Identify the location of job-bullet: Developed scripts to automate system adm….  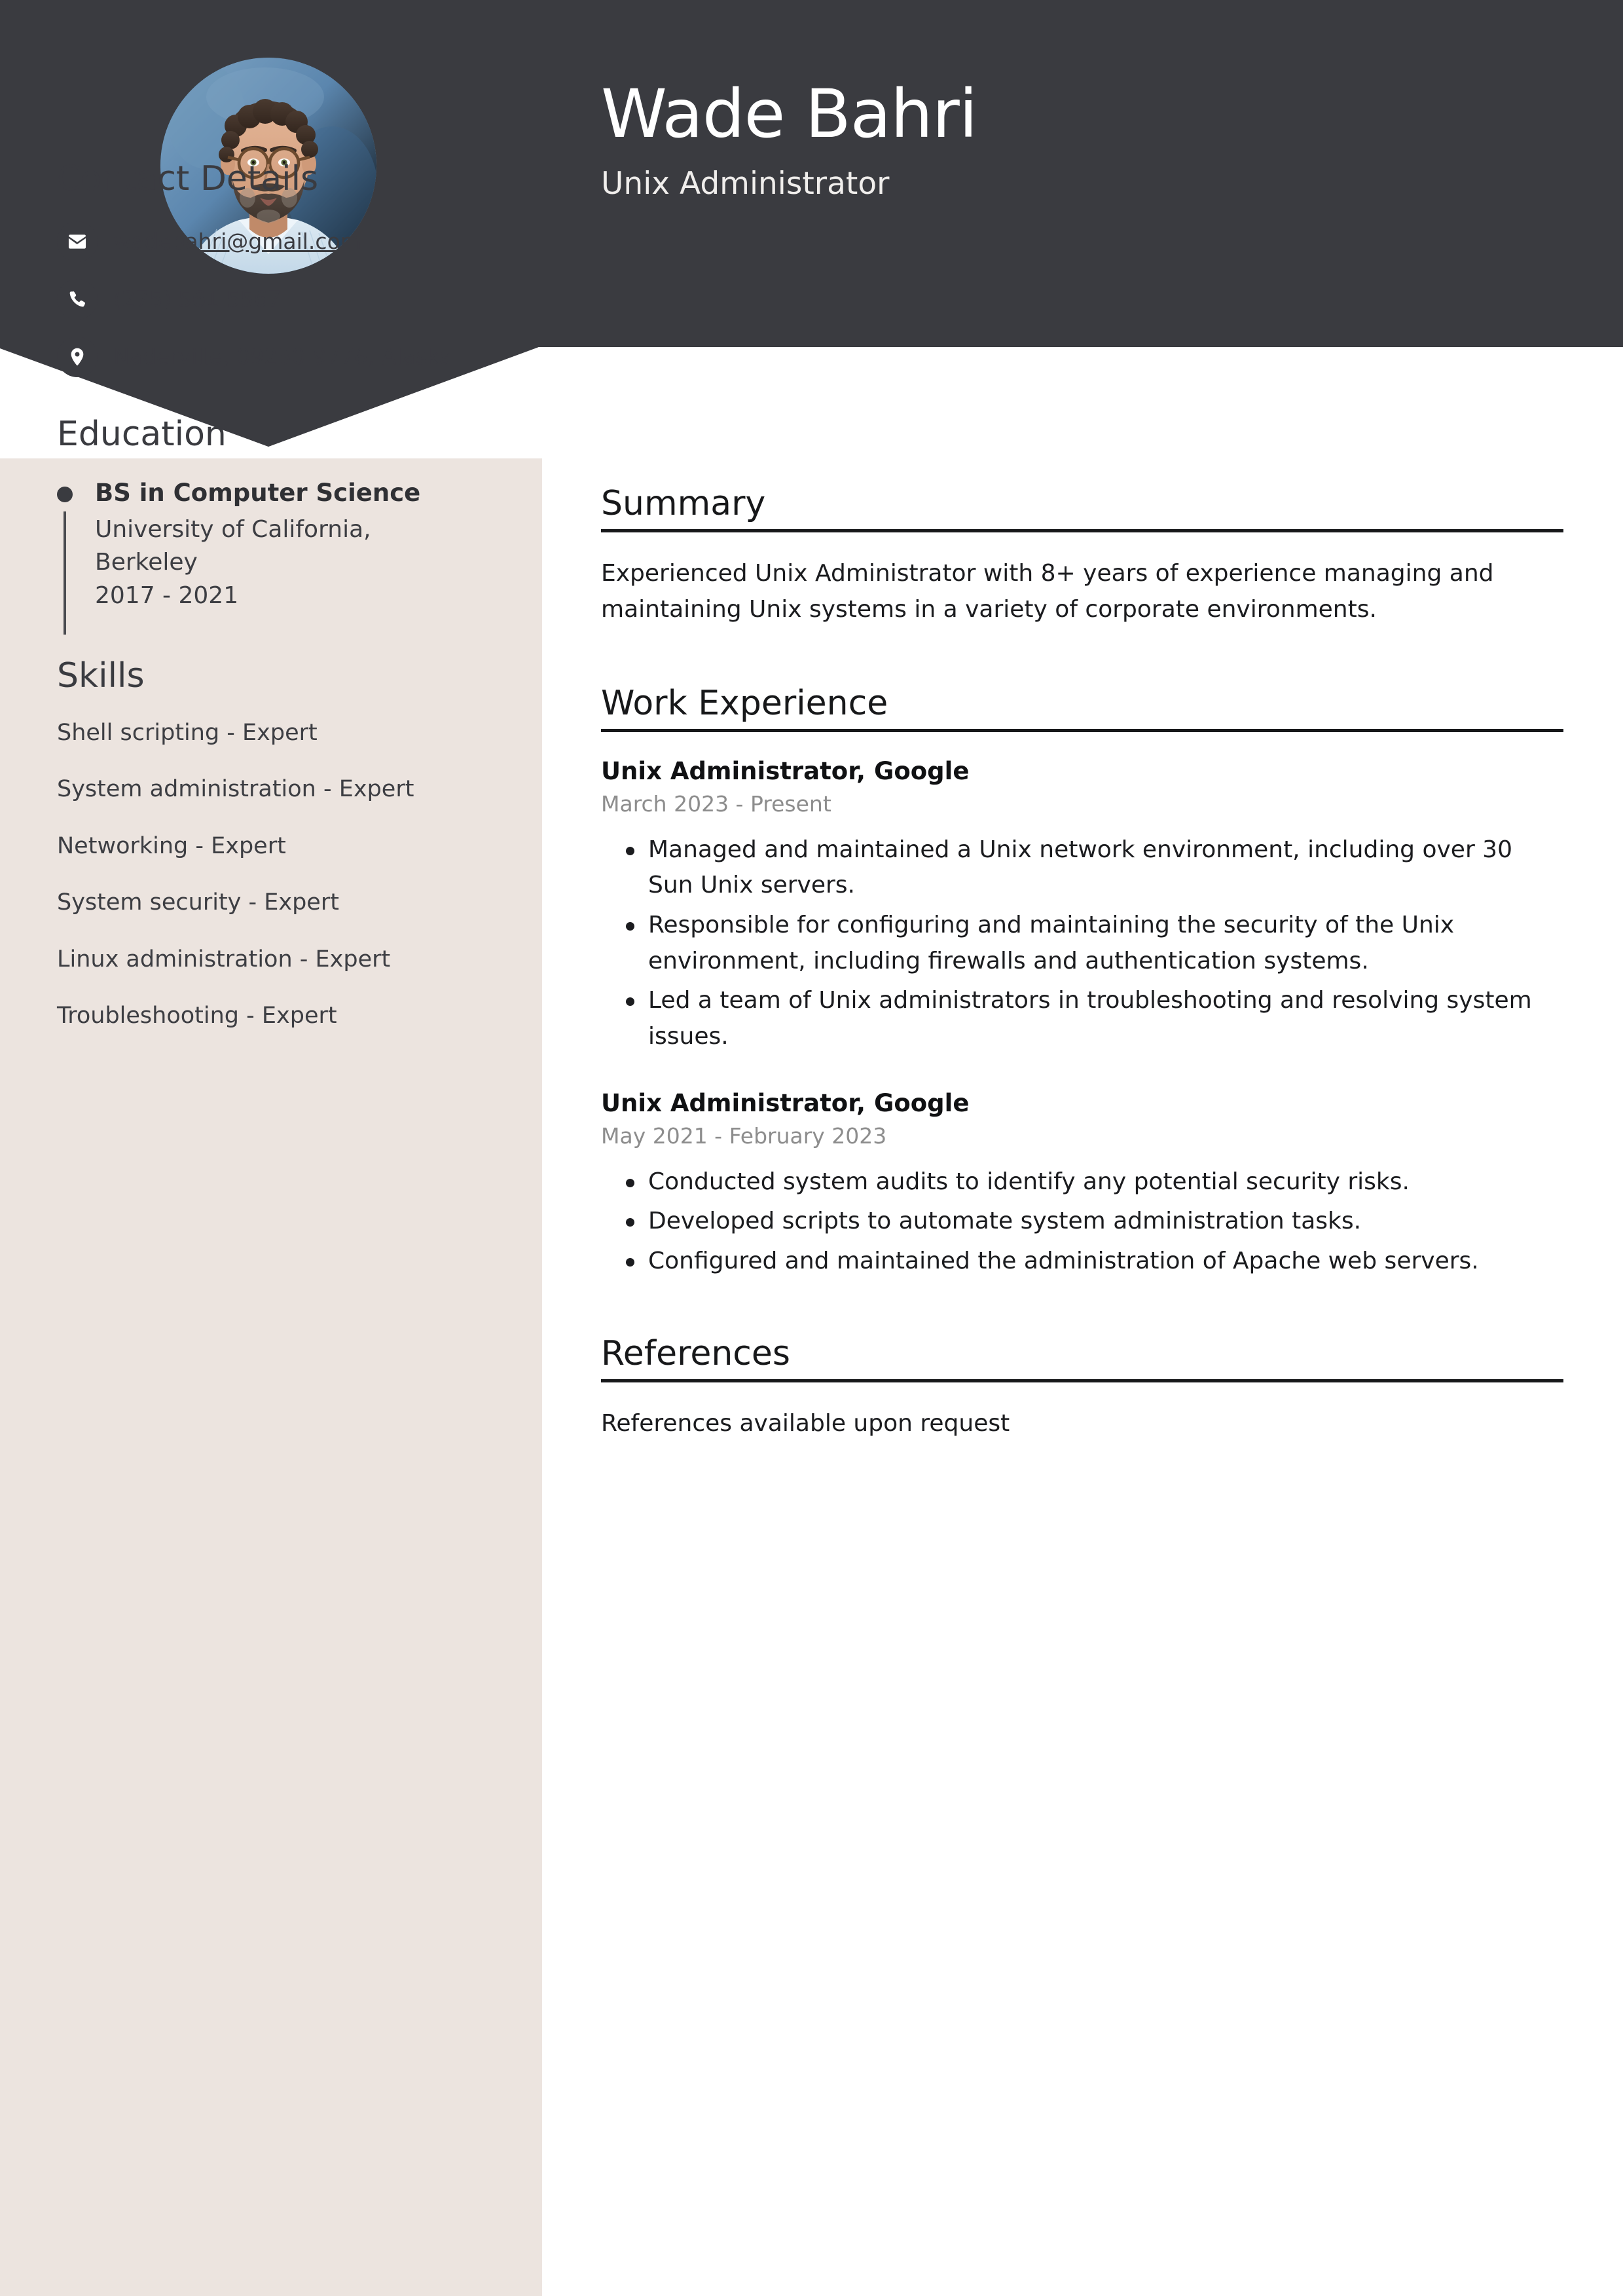
(1082, 1222).